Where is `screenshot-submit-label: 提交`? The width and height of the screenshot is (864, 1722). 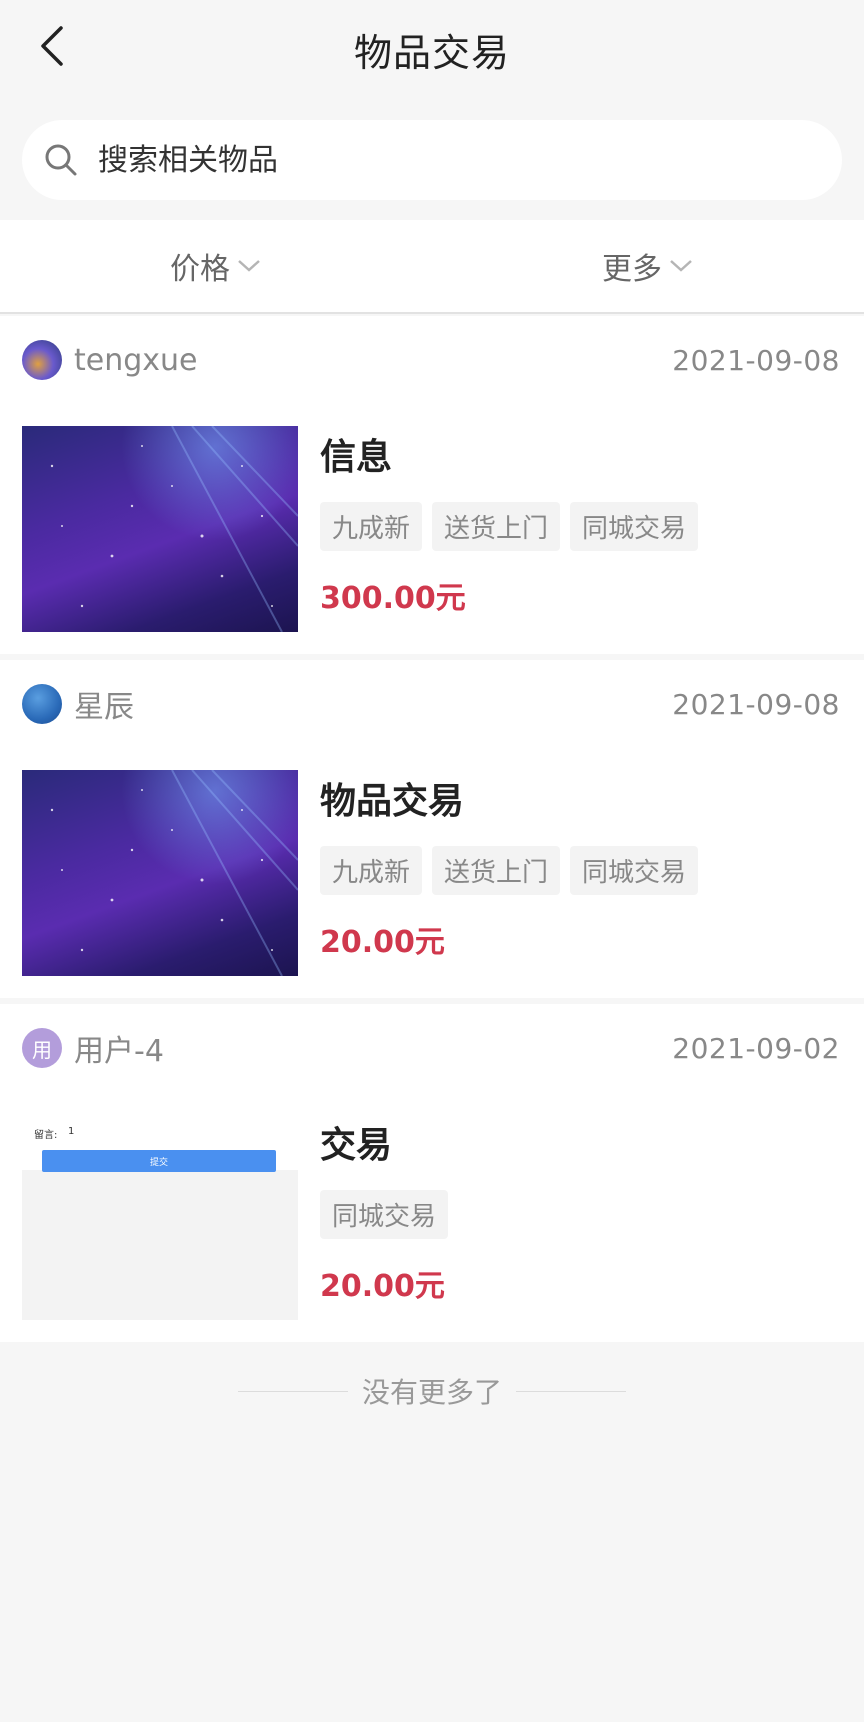
screenshot-submit-label: 提交 is located at coordinates (158, 1162).